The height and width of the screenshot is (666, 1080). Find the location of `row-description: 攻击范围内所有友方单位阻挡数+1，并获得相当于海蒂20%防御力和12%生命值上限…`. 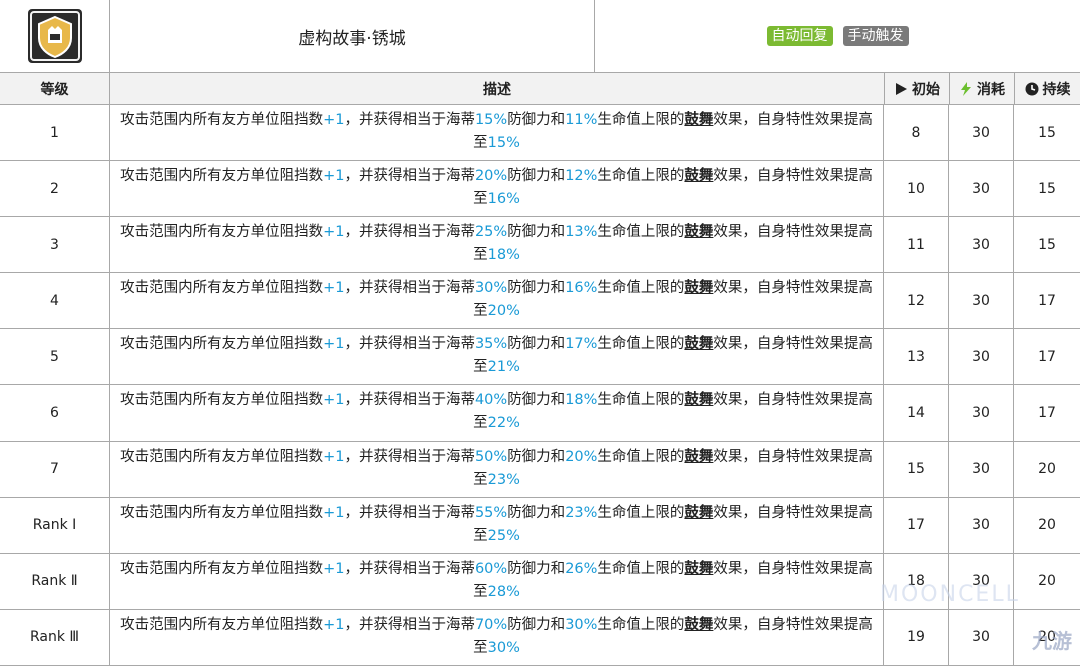

row-description: 攻击范围内所有友方单位阻挡数+1，并获得相当于海蒂20%防御力和12%生命值上限… is located at coordinates (497, 189).